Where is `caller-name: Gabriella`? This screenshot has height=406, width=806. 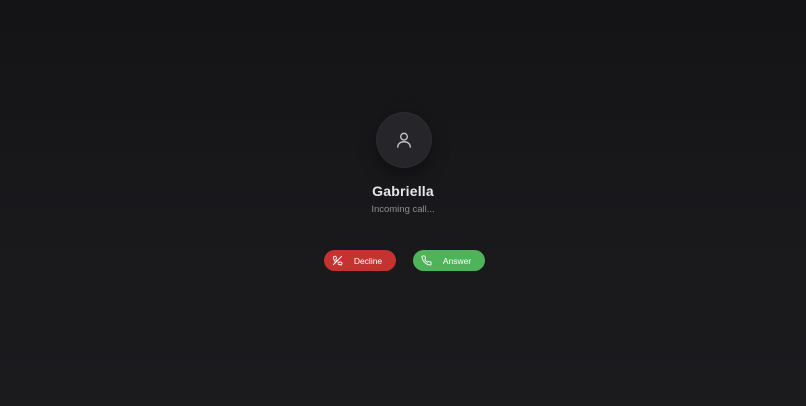
caller-name: Gabriella is located at coordinates (403, 191).